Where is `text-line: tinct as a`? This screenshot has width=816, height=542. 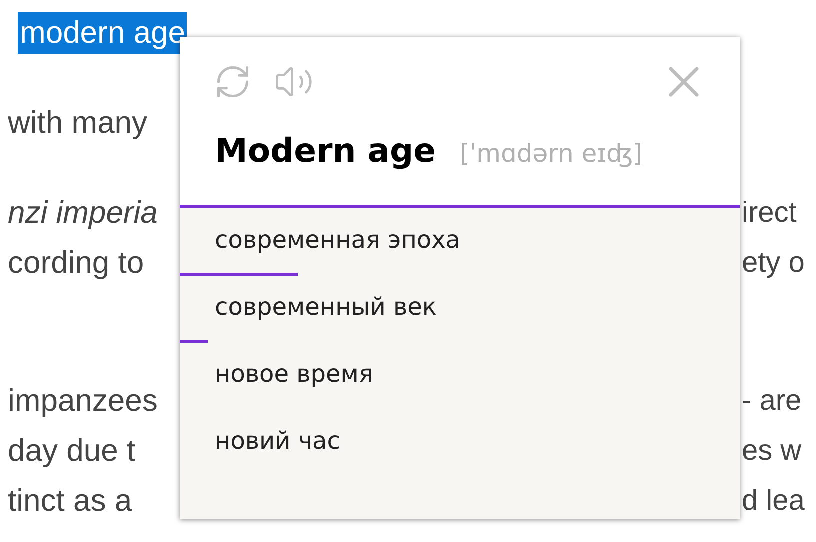
text-line: tinct as a is located at coordinates (70, 501).